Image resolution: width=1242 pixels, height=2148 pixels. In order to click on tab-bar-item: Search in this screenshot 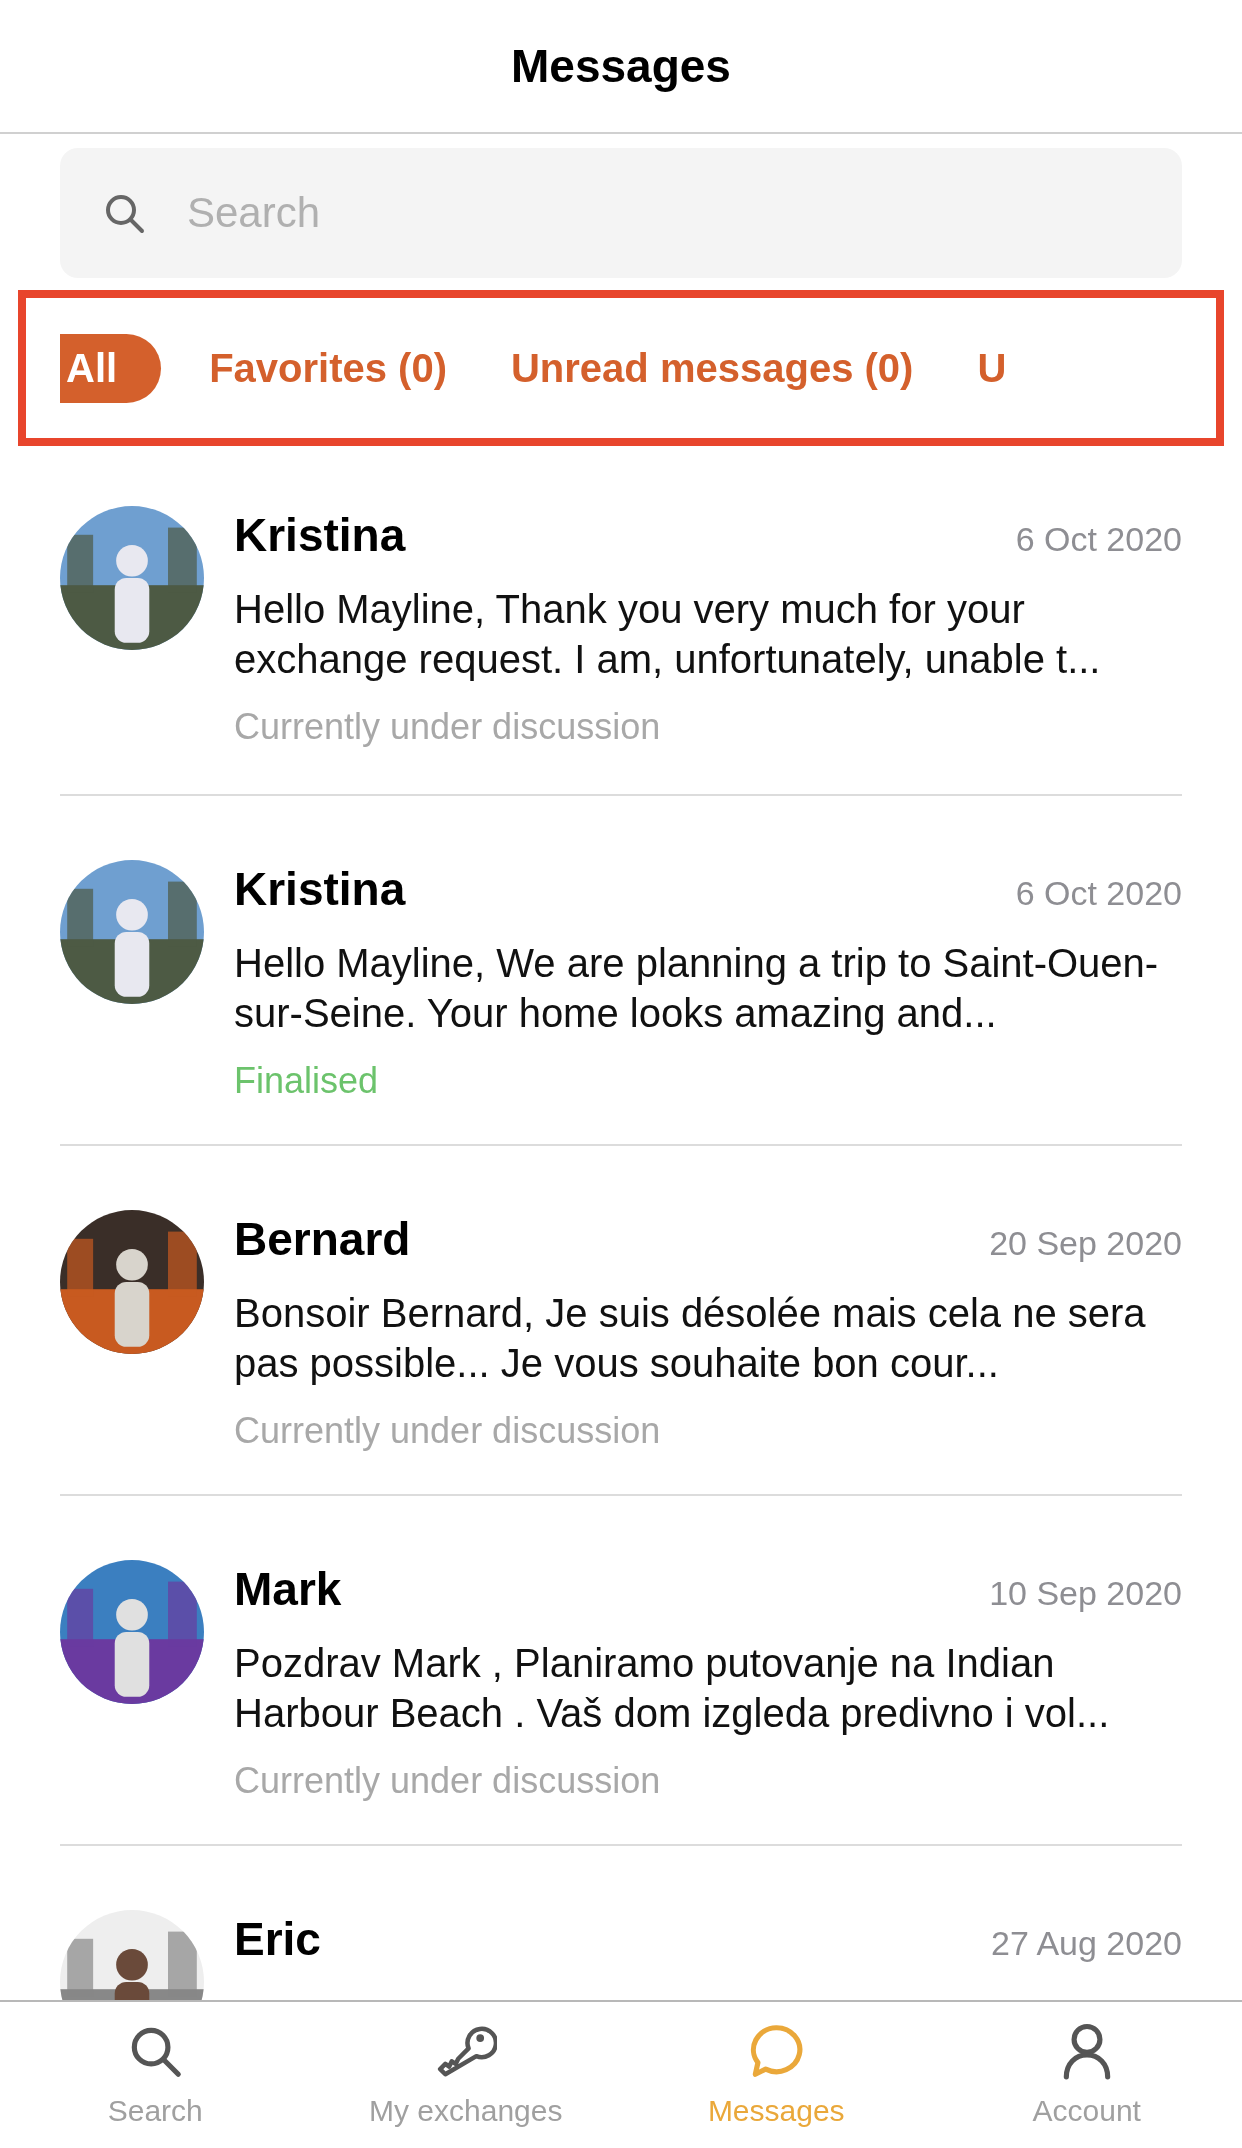, I will do `click(155, 2075)`.